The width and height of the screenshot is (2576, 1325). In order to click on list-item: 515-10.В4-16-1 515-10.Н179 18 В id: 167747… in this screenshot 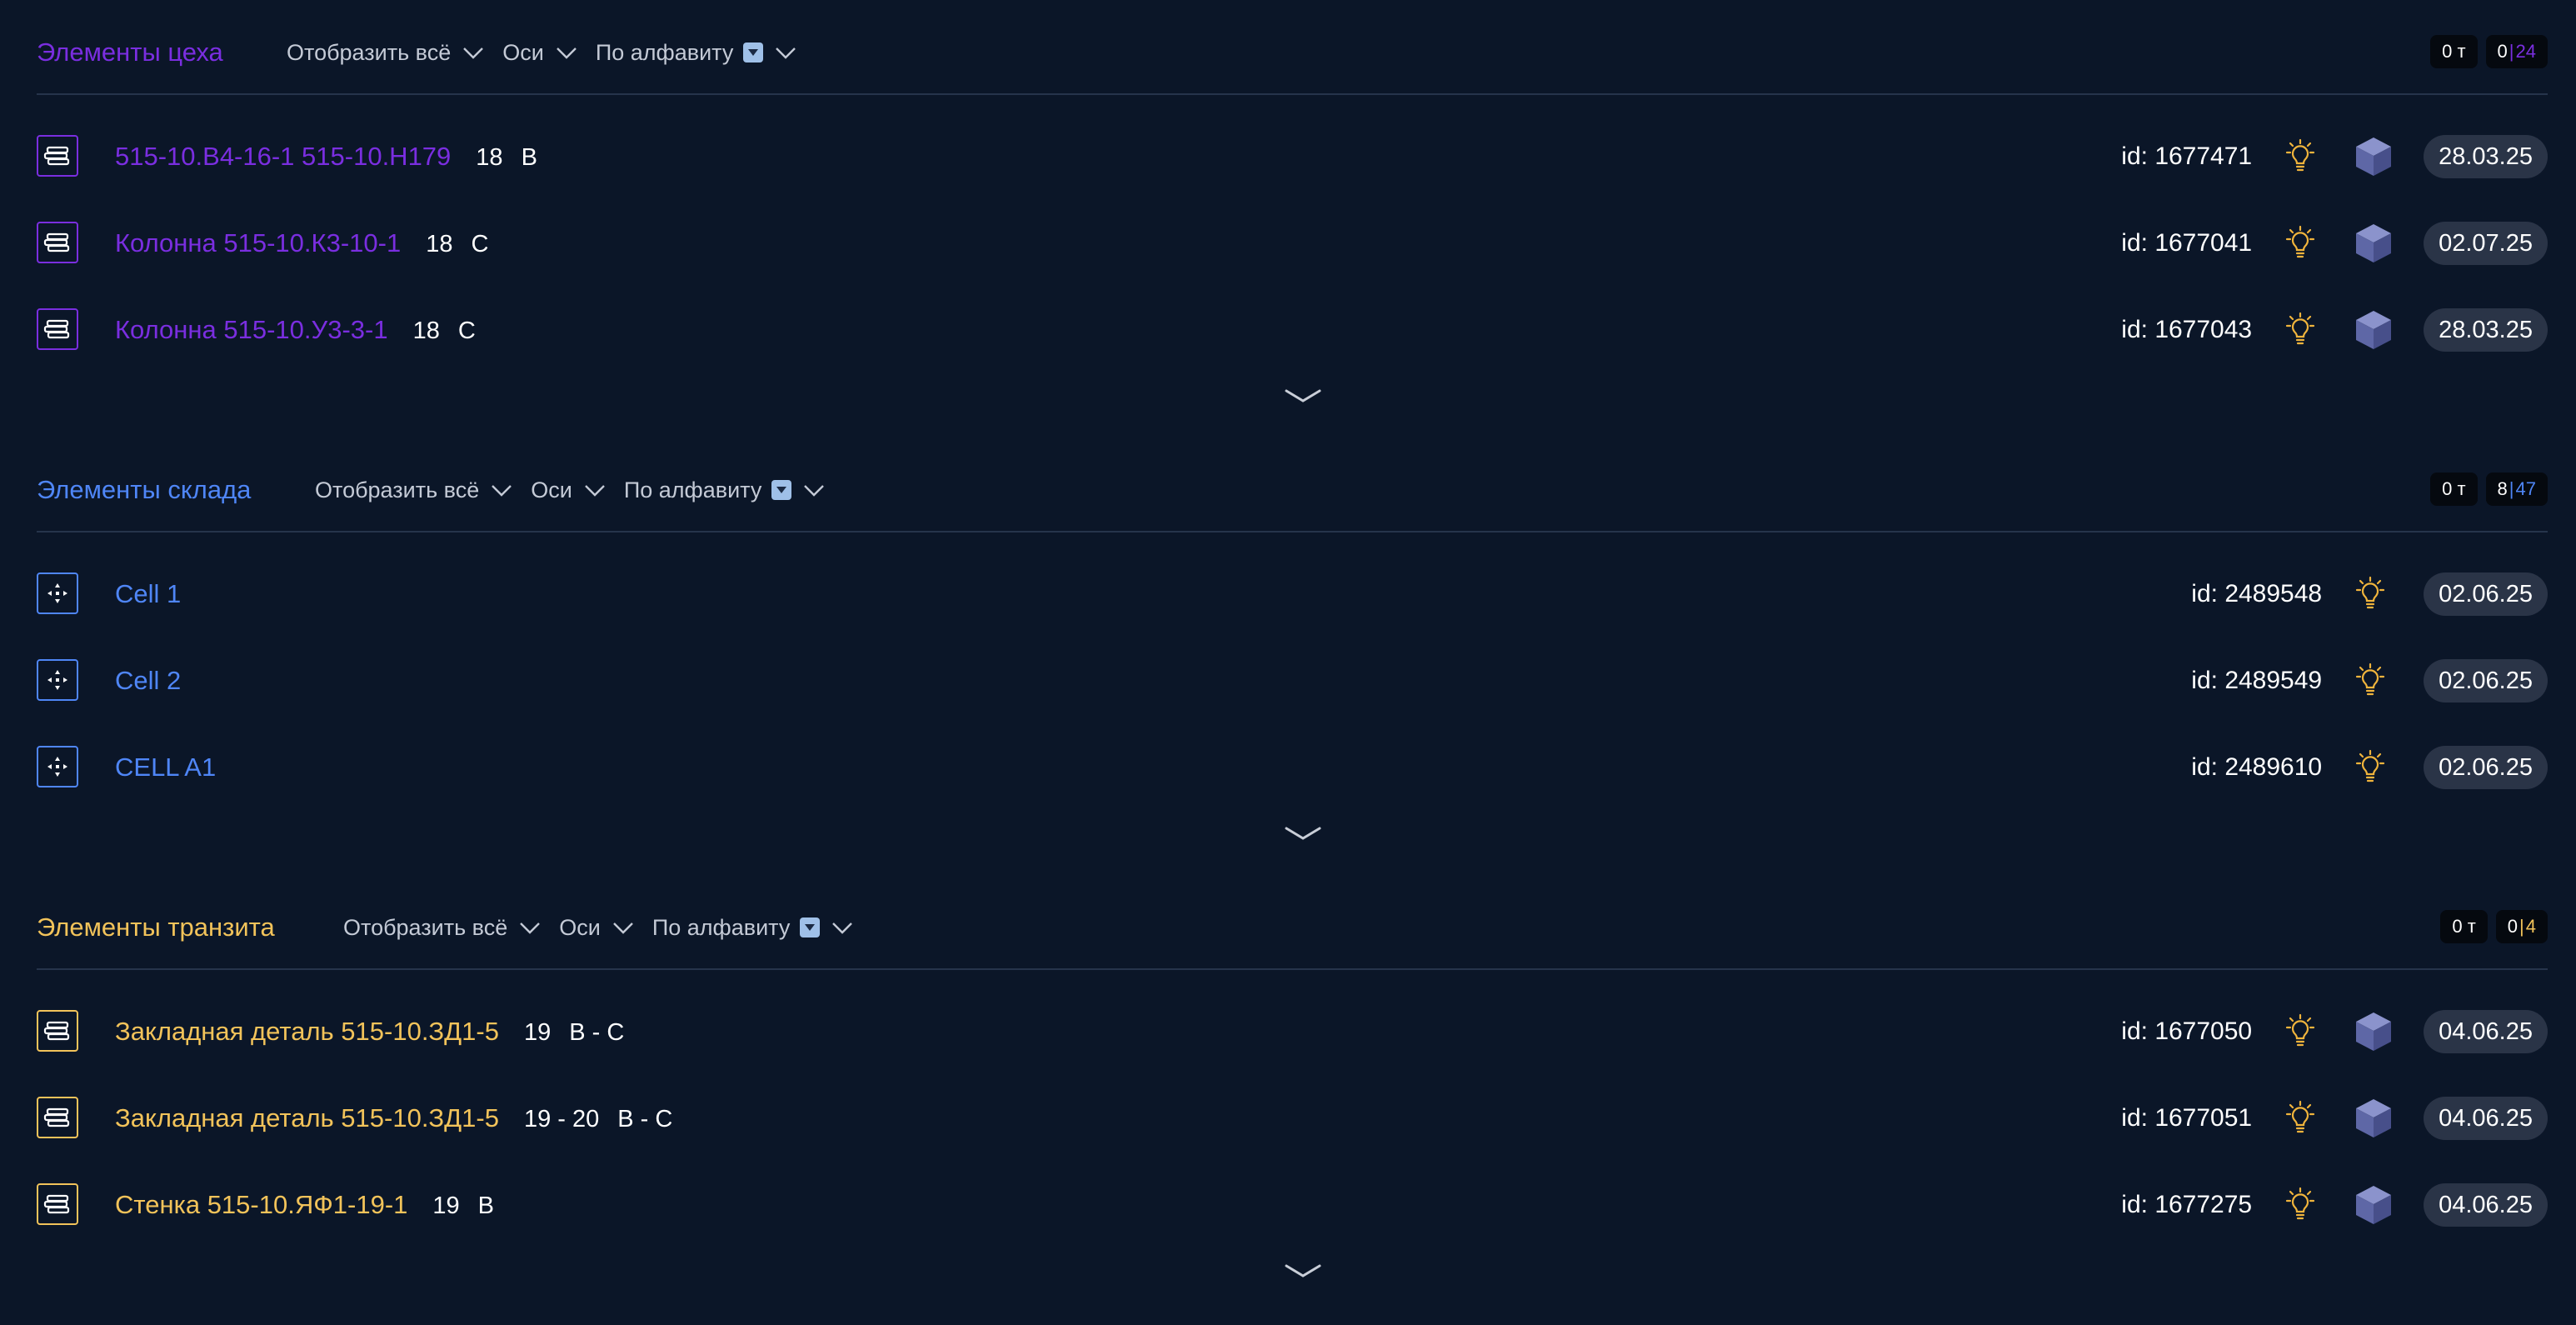, I will do `click(1292, 156)`.